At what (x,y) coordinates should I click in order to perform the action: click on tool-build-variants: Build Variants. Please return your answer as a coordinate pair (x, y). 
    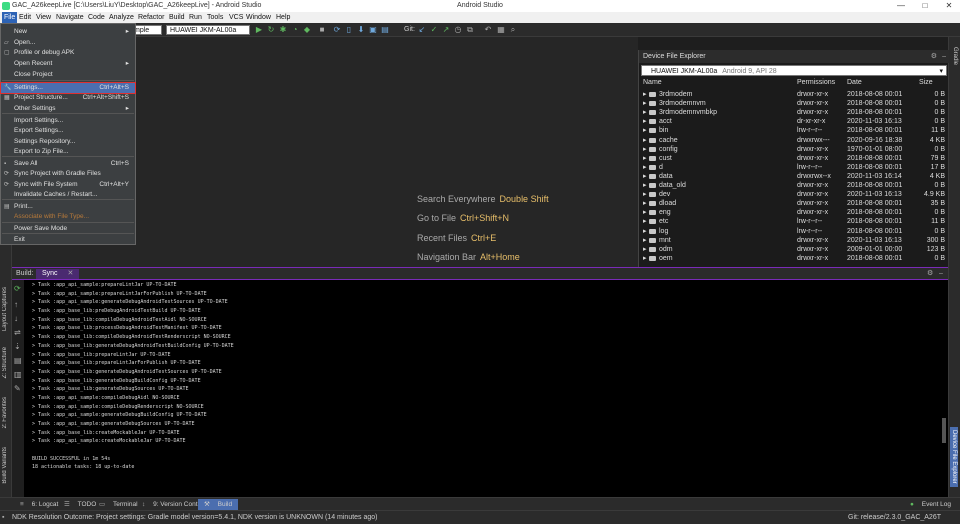
    Looking at the image, I should click on (5, 465).